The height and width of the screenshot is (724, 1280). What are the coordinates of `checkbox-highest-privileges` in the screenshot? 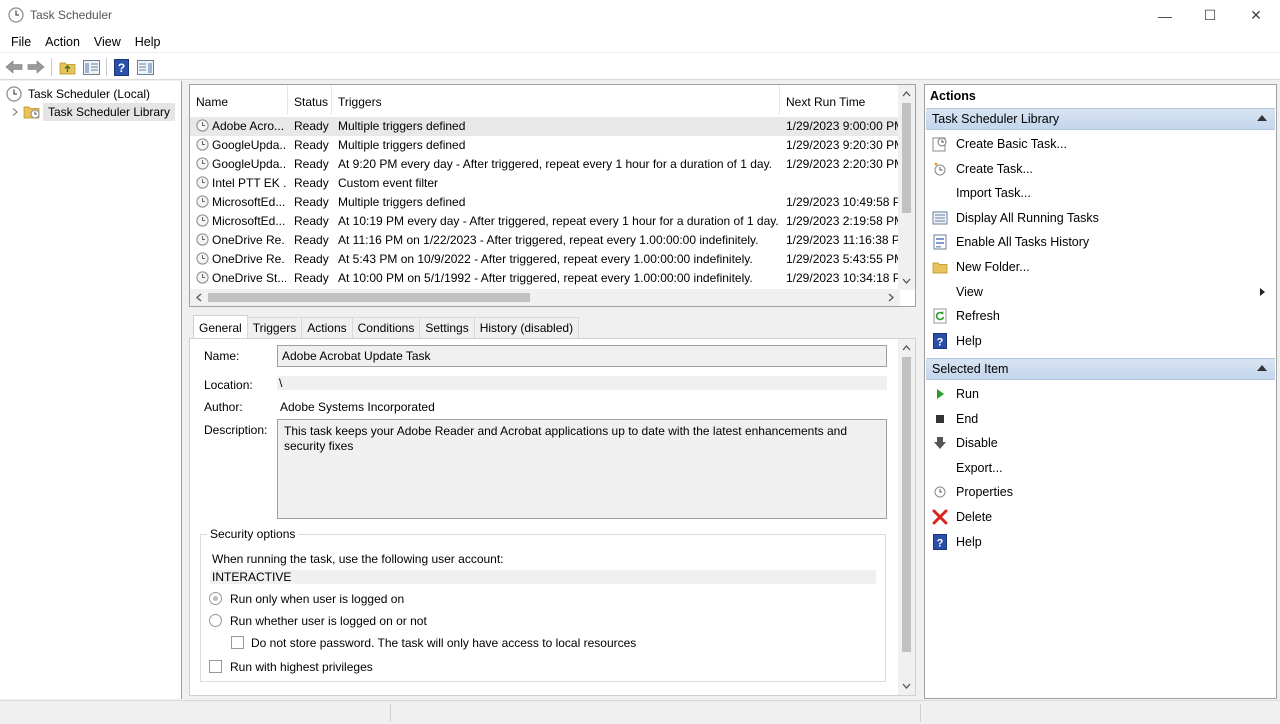 It's located at (215, 666).